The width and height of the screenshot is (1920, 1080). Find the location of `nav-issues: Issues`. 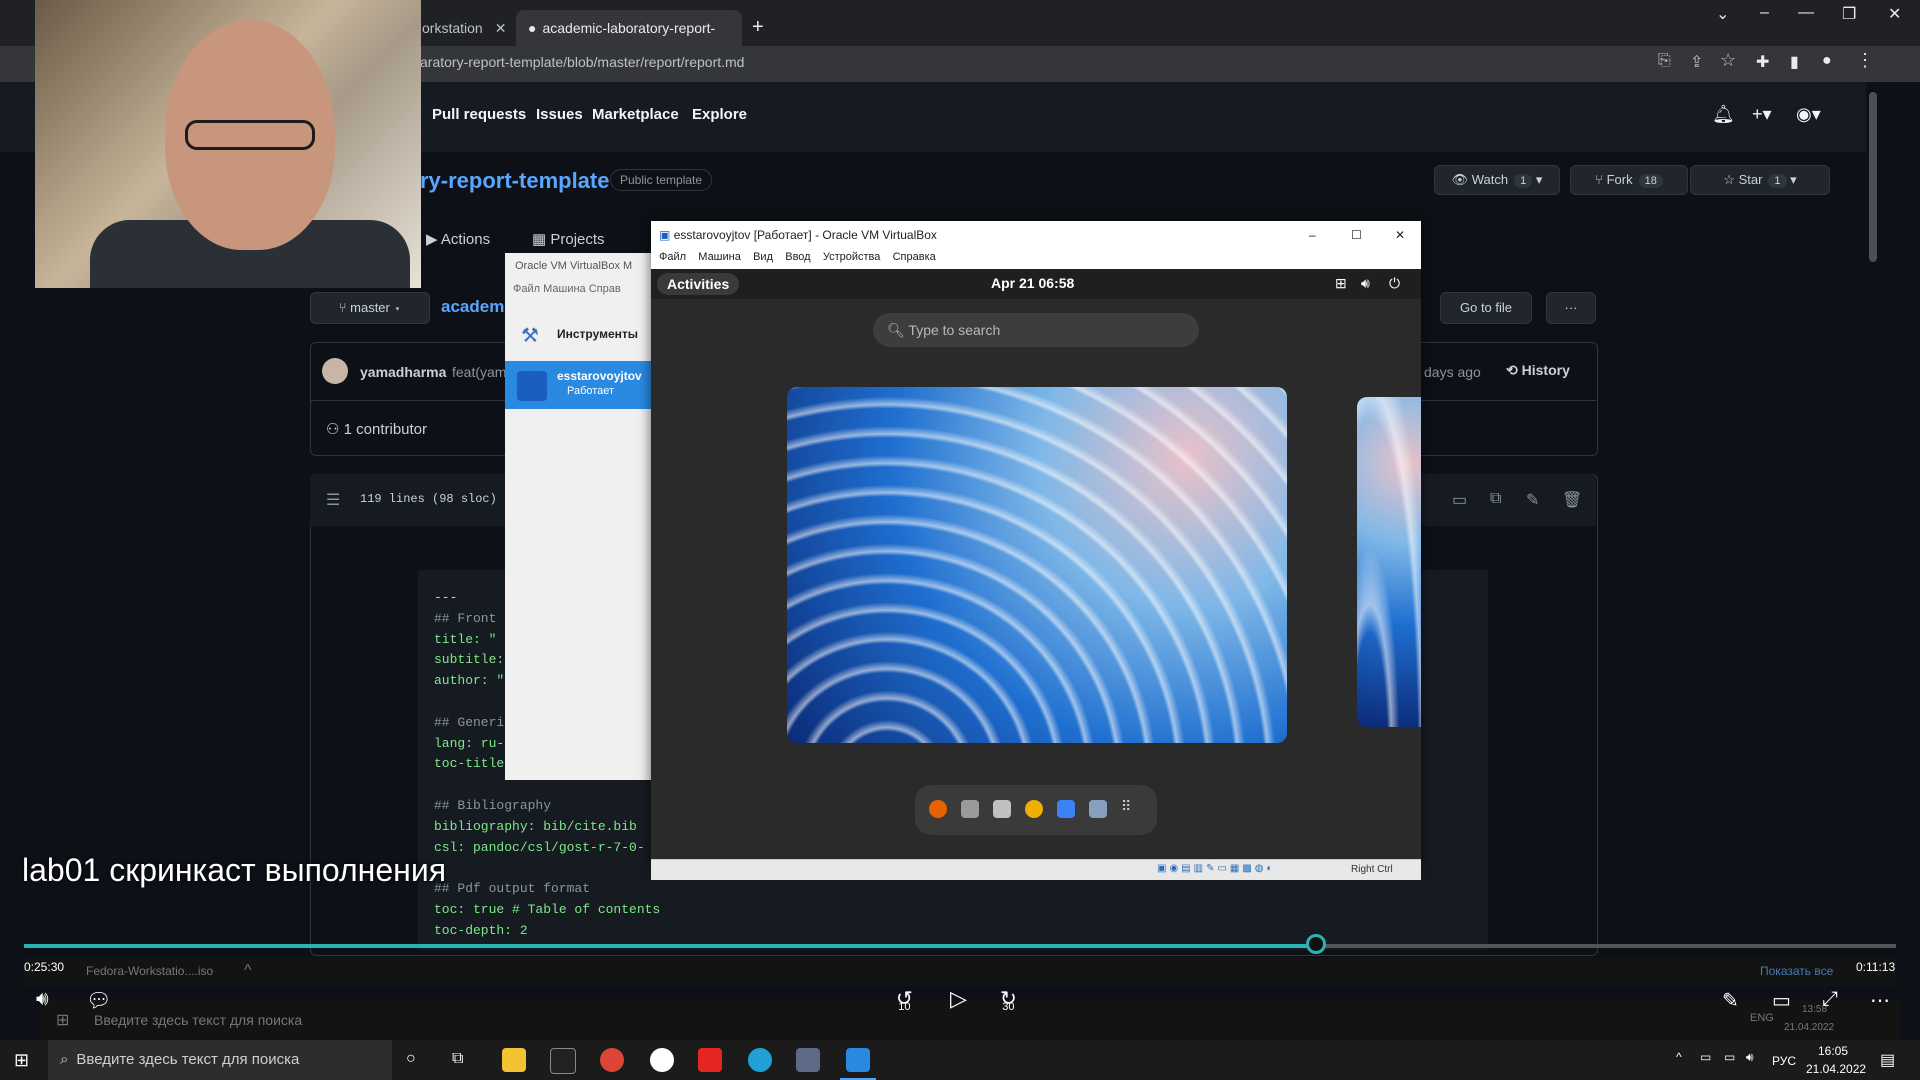

nav-issues: Issues is located at coordinates (559, 114).